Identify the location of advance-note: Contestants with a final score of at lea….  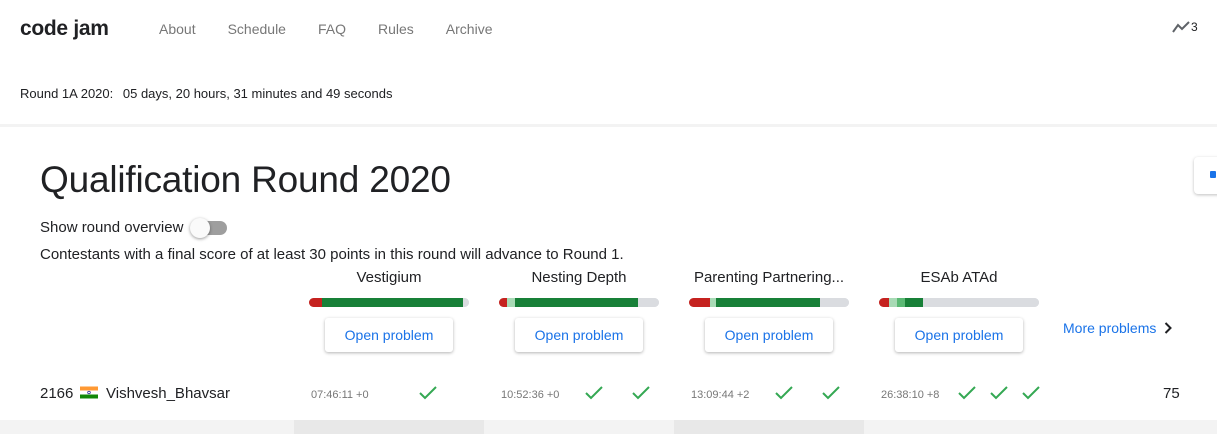
(332, 254).